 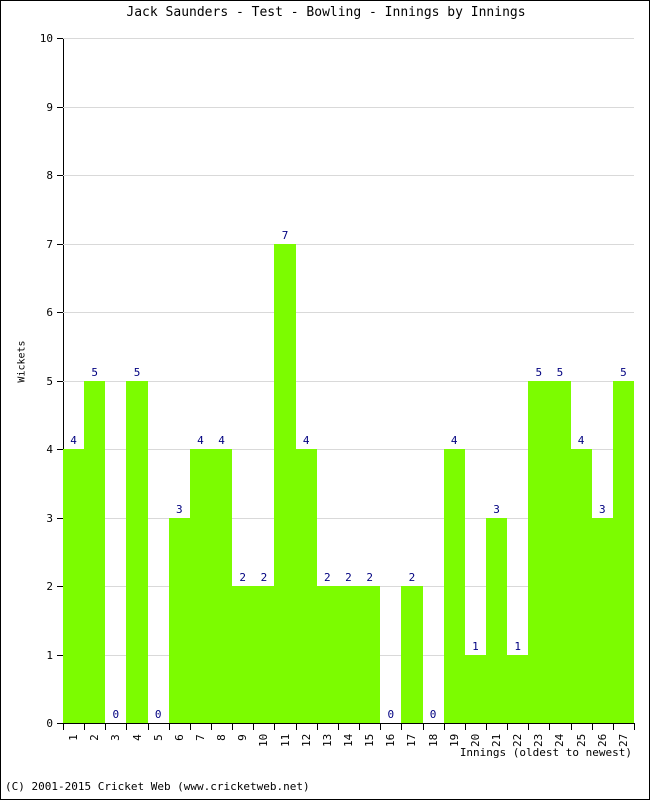 I want to click on y-axis-tick-label: 5, so click(x=49, y=381).